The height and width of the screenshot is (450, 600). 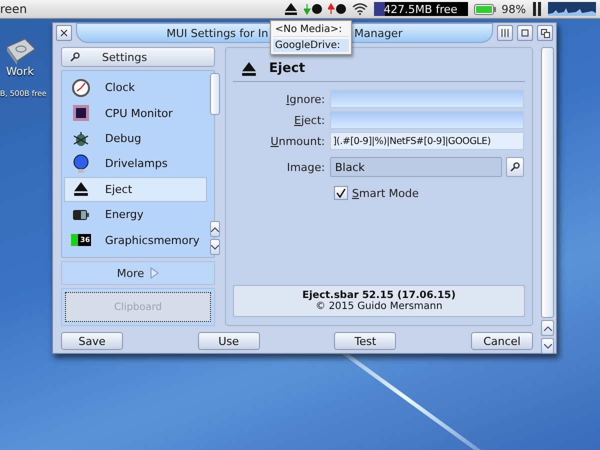 What do you see at coordinates (572, 9) in the screenshot?
I see `cpu-graph-drawing` at bounding box center [572, 9].